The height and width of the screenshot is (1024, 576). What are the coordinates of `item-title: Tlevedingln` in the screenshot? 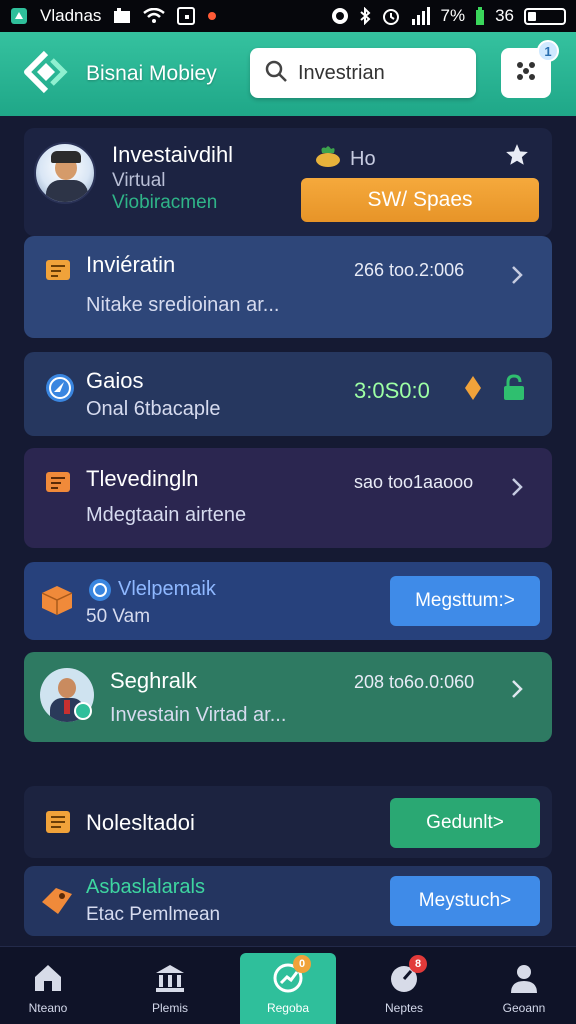 It's located at (142, 478).